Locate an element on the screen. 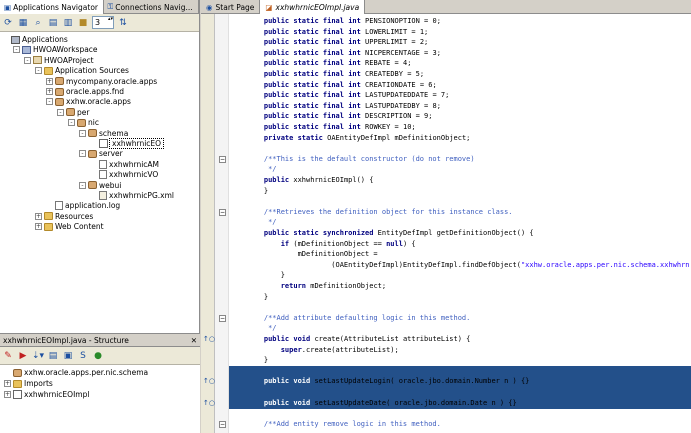  folder-icon: ■ is located at coordinates (83, 23).